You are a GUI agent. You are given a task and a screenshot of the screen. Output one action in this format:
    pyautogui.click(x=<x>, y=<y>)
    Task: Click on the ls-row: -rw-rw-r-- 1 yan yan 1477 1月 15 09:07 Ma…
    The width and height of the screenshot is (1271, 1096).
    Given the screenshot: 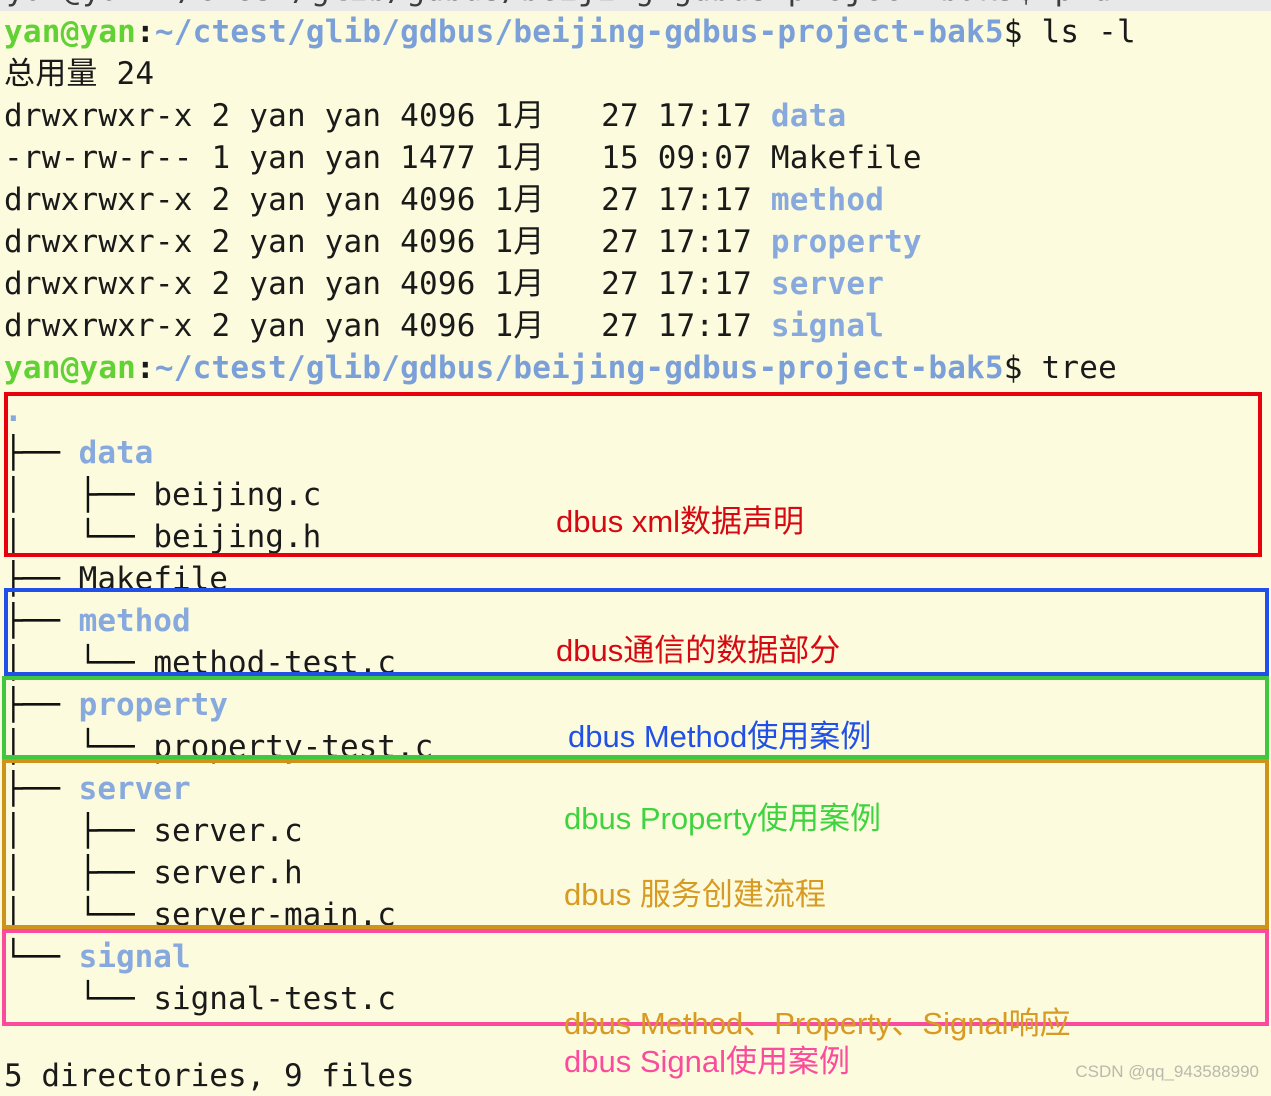 What is the action you would take?
    pyautogui.click(x=635, y=158)
    